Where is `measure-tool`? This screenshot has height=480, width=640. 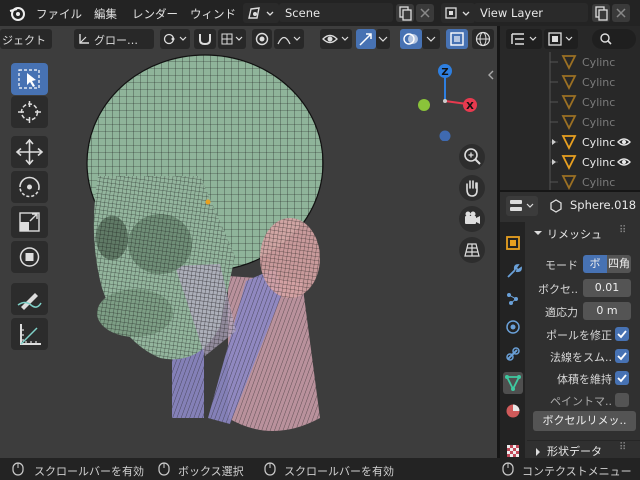
measure-tool is located at coordinates (29, 334).